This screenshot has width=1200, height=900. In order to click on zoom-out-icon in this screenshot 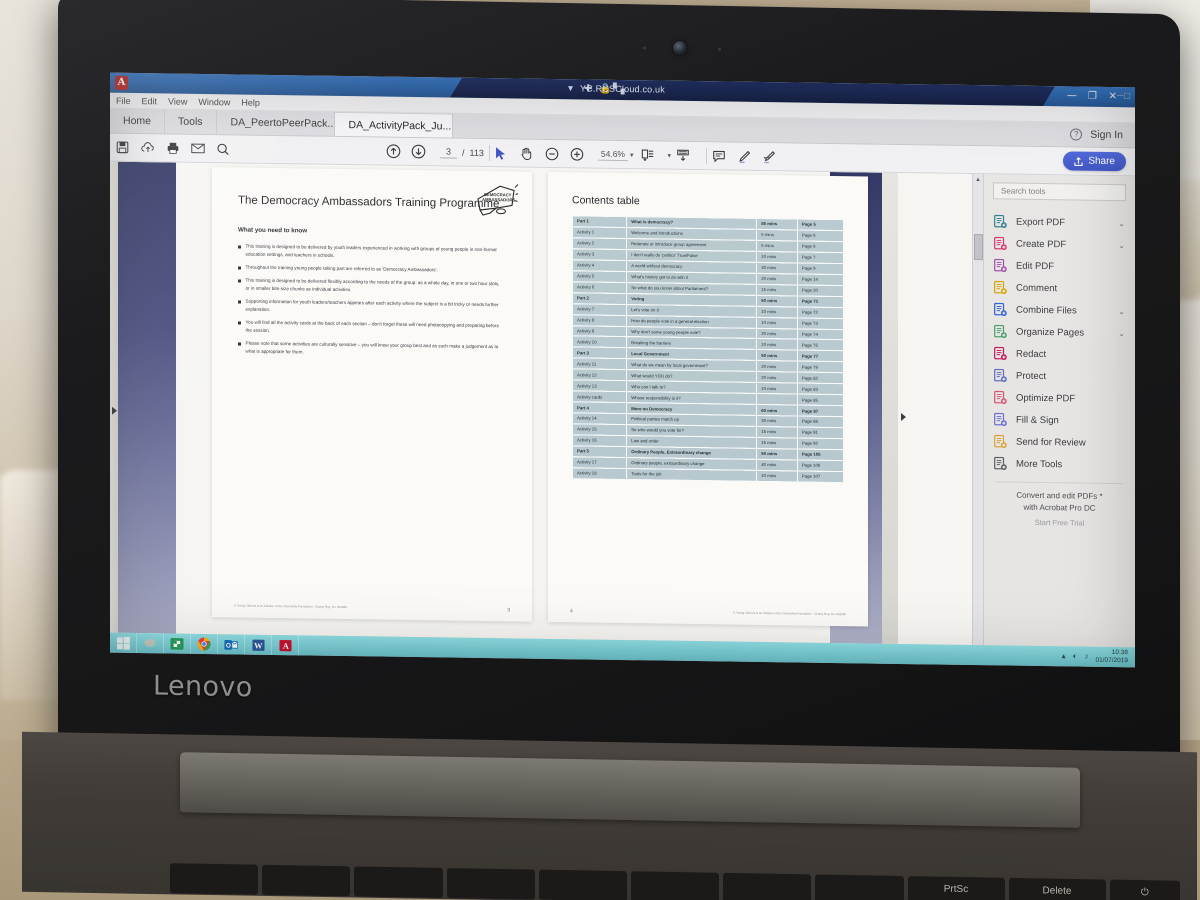, I will do `click(557, 153)`.